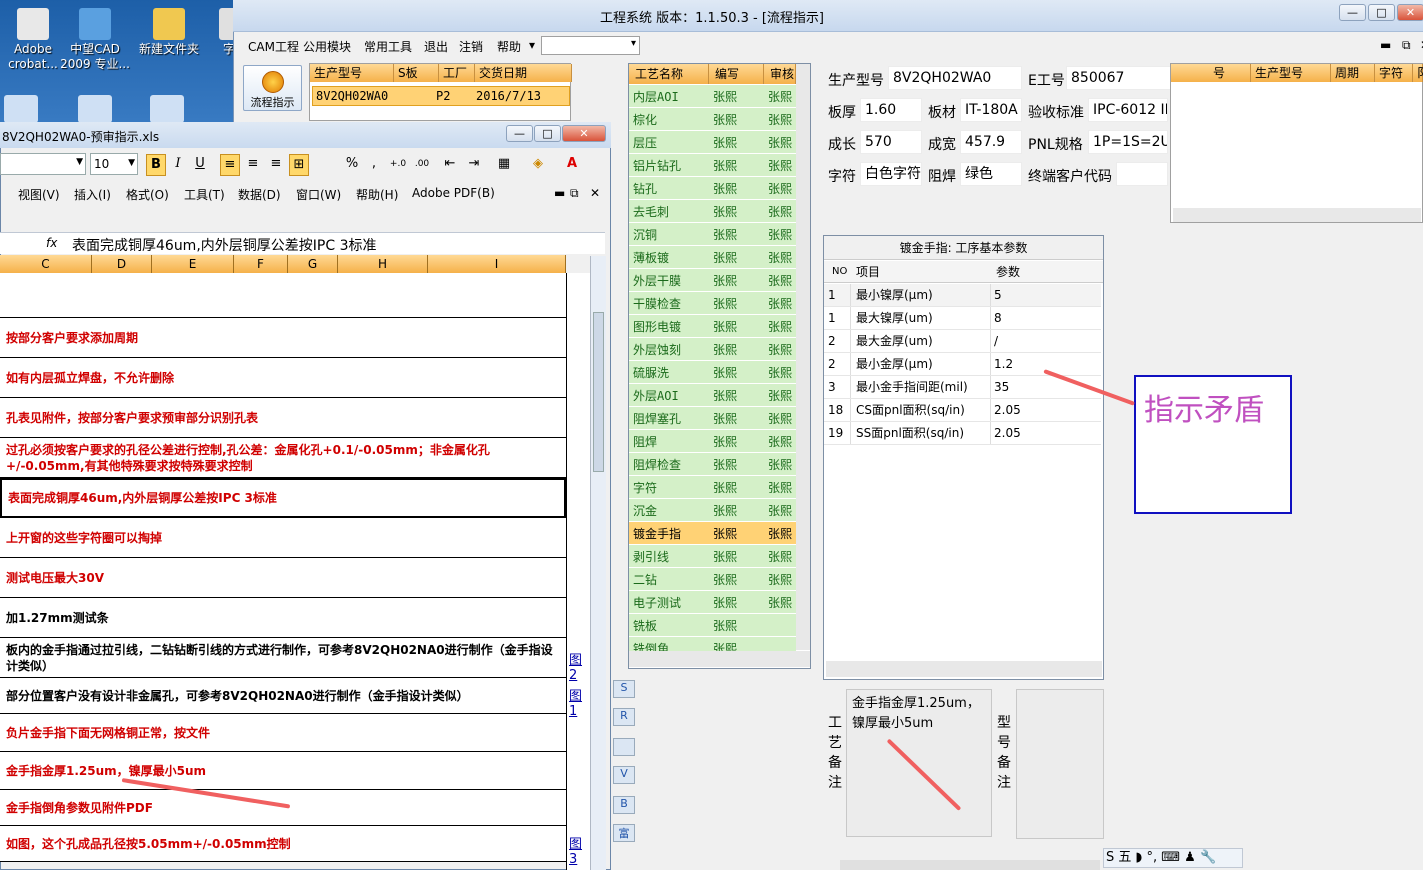 Image resolution: width=1423 pixels, height=870 pixels. What do you see at coordinates (398, 165) in the screenshot?
I see `increase-decimal-button: +.0` at bounding box center [398, 165].